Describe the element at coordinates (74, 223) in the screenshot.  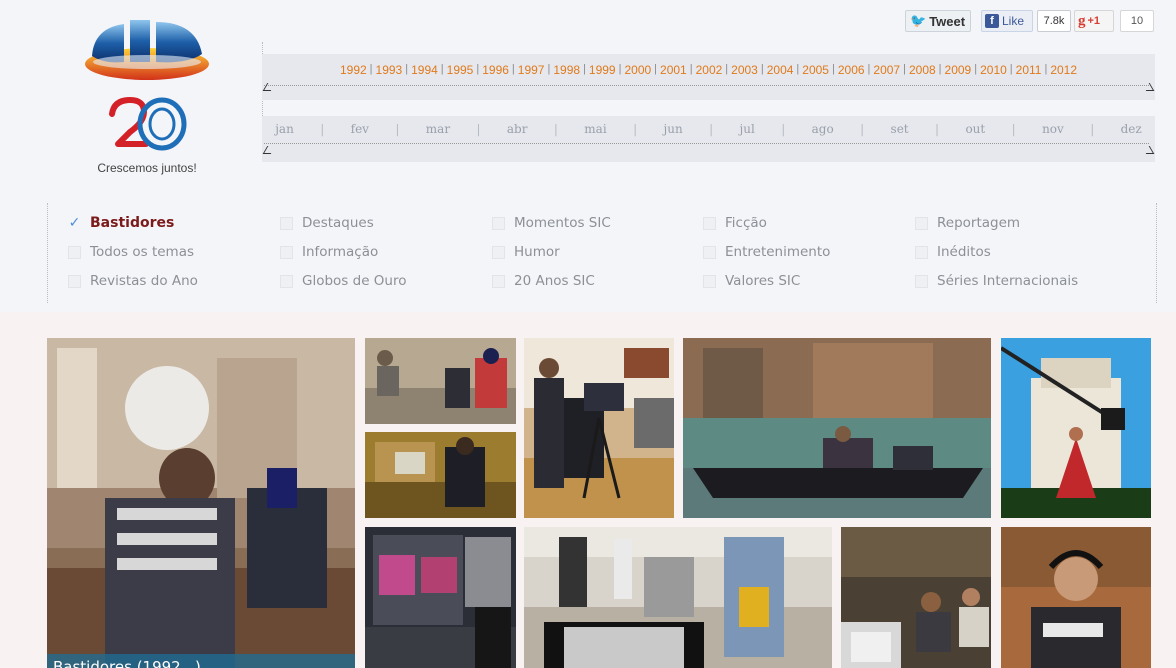
I see `checkmark-icon: ✓` at that location.